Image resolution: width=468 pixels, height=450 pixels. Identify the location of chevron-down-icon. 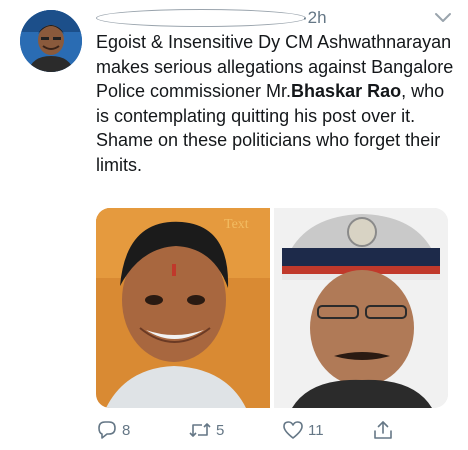
(443, 18).